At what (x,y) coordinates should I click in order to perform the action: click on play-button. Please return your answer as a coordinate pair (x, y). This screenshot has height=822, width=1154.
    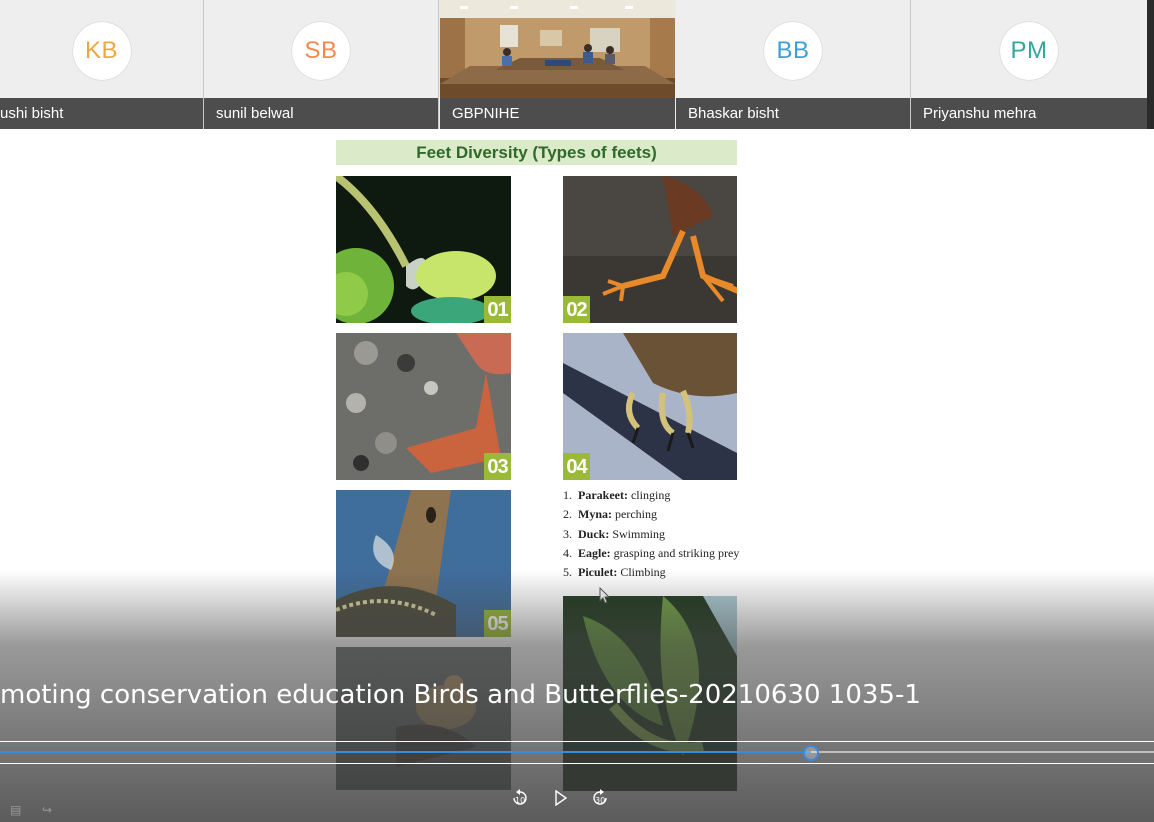
    Looking at the image, I should click on (561, 798).